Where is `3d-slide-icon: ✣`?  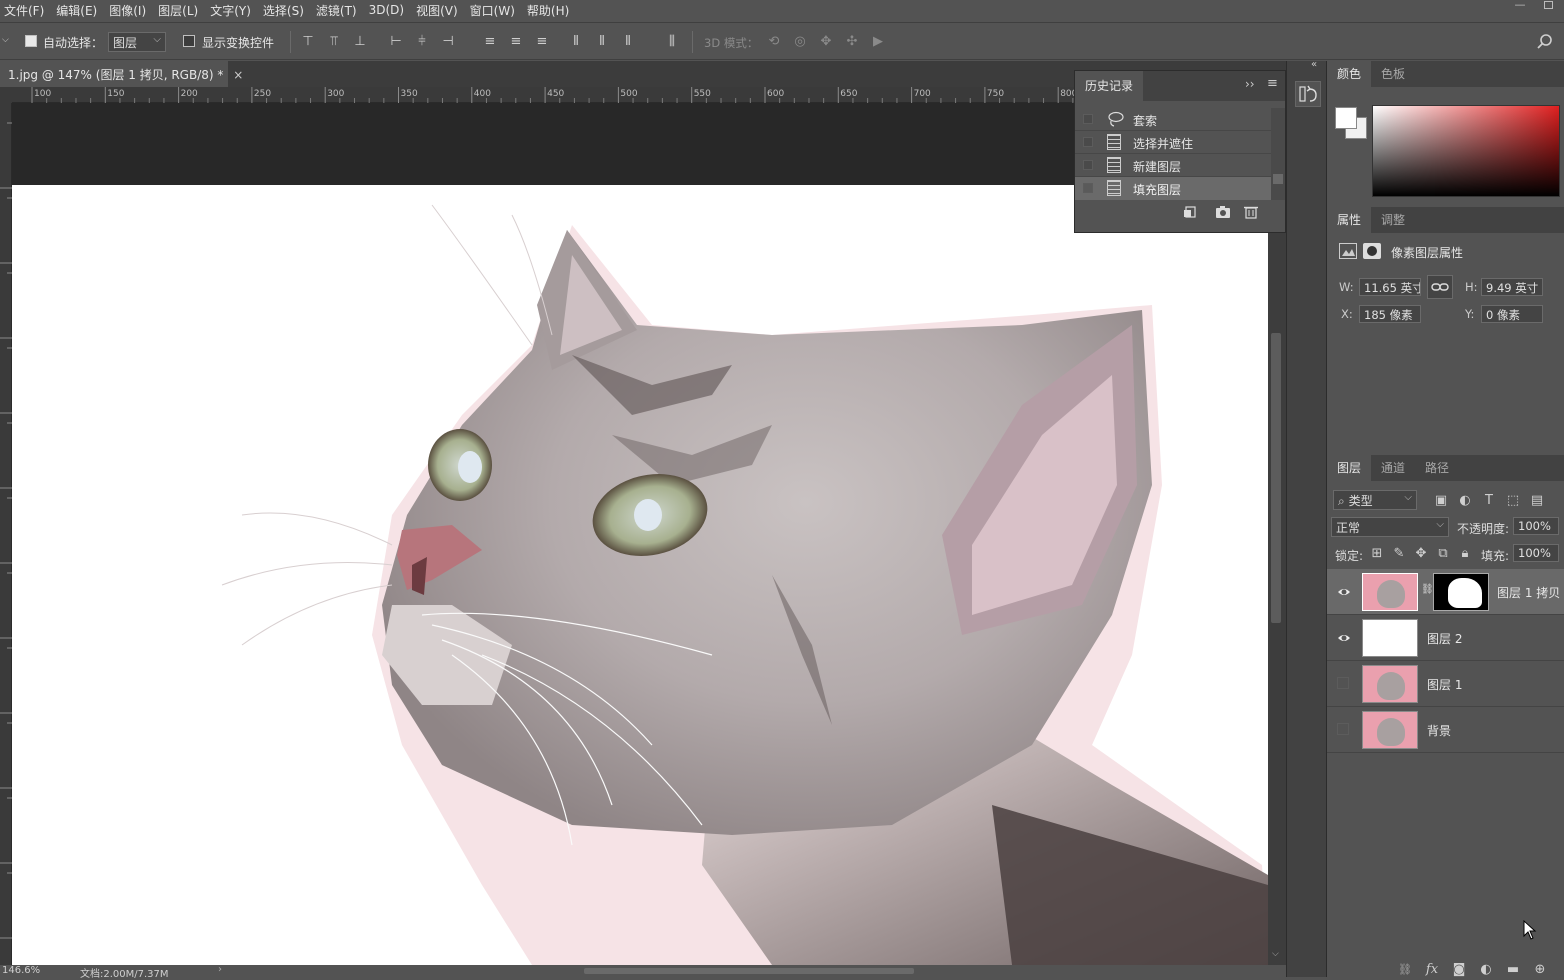 3d-slide-icon: ✣ is located at coordinates (852, 41).